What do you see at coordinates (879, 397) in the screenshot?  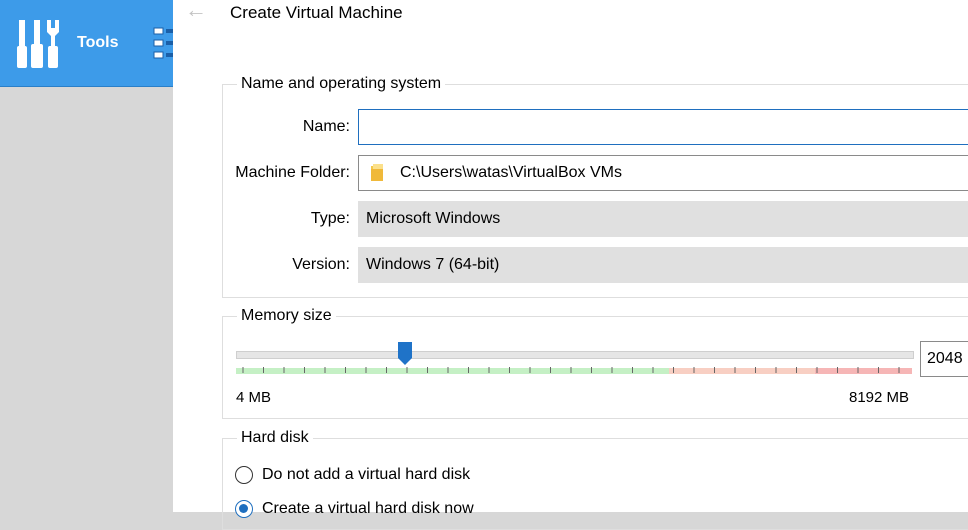 I see `memory-max-label: 8192 MB` at bounding box center [879, 397].